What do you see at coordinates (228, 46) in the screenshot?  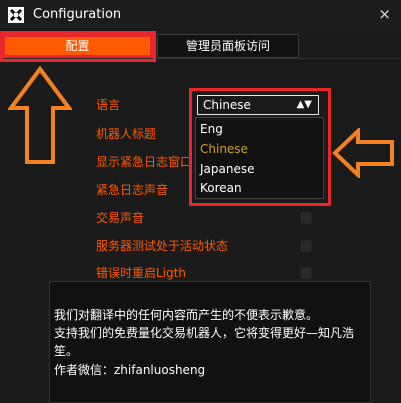 I see `tab-admin-panel-access: 管理员面板访问` at bounding box center [228, 46].